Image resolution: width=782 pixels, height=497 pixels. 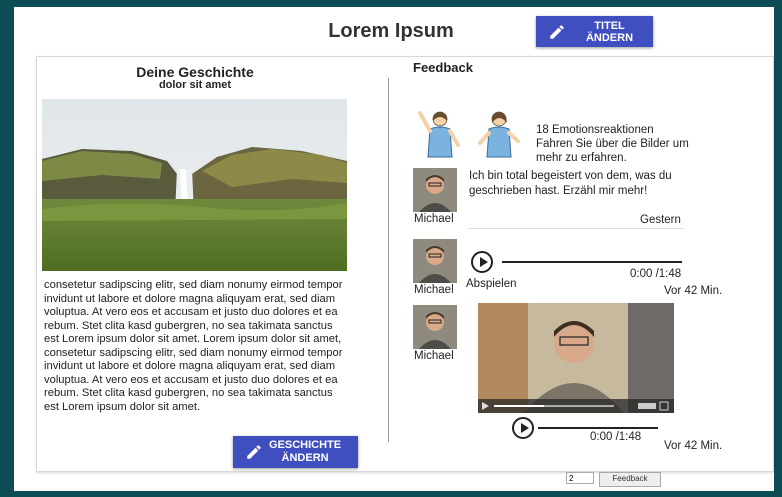 I want to click on separator, so click(x=576, y=228).